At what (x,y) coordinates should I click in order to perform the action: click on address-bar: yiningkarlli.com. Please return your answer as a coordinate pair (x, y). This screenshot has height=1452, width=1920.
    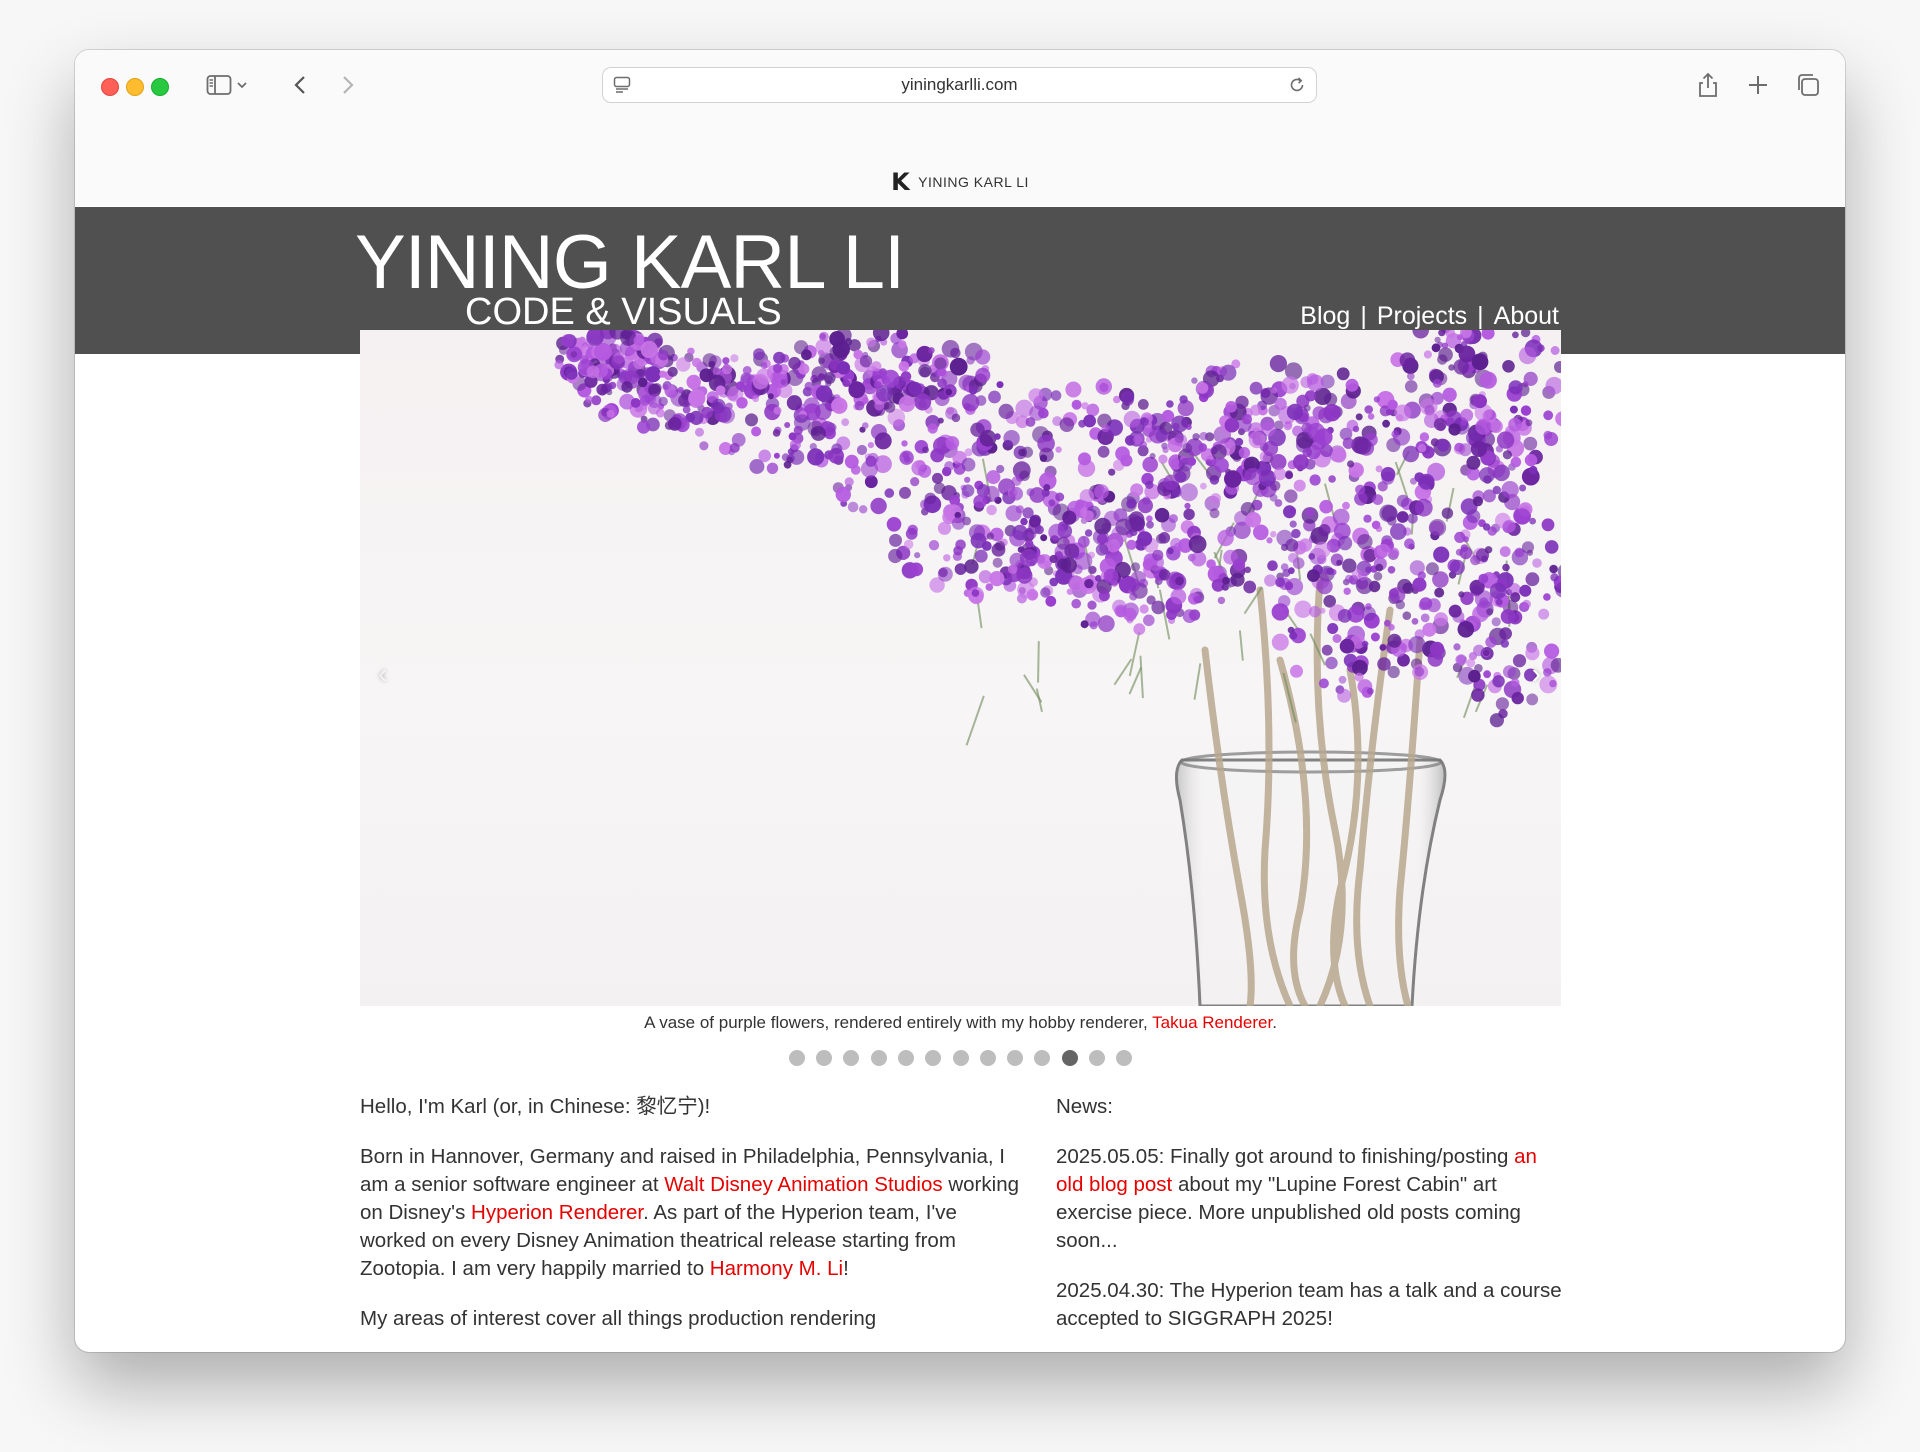
    Looking at the image, I should click on (959, 85).